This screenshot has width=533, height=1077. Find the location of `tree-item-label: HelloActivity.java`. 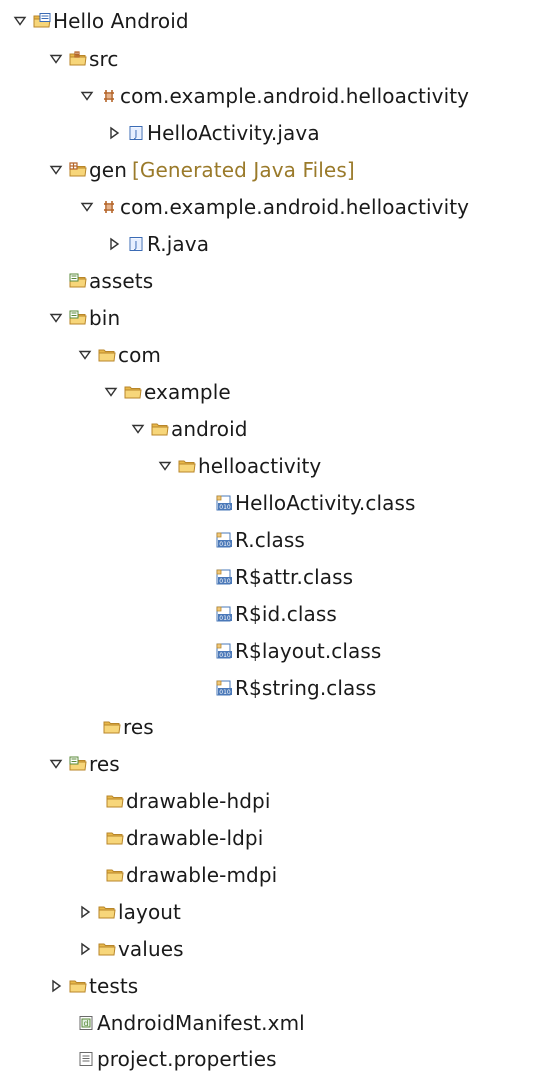

tree-item-label: HelloActivity.java is located at coordinates (233, 132).